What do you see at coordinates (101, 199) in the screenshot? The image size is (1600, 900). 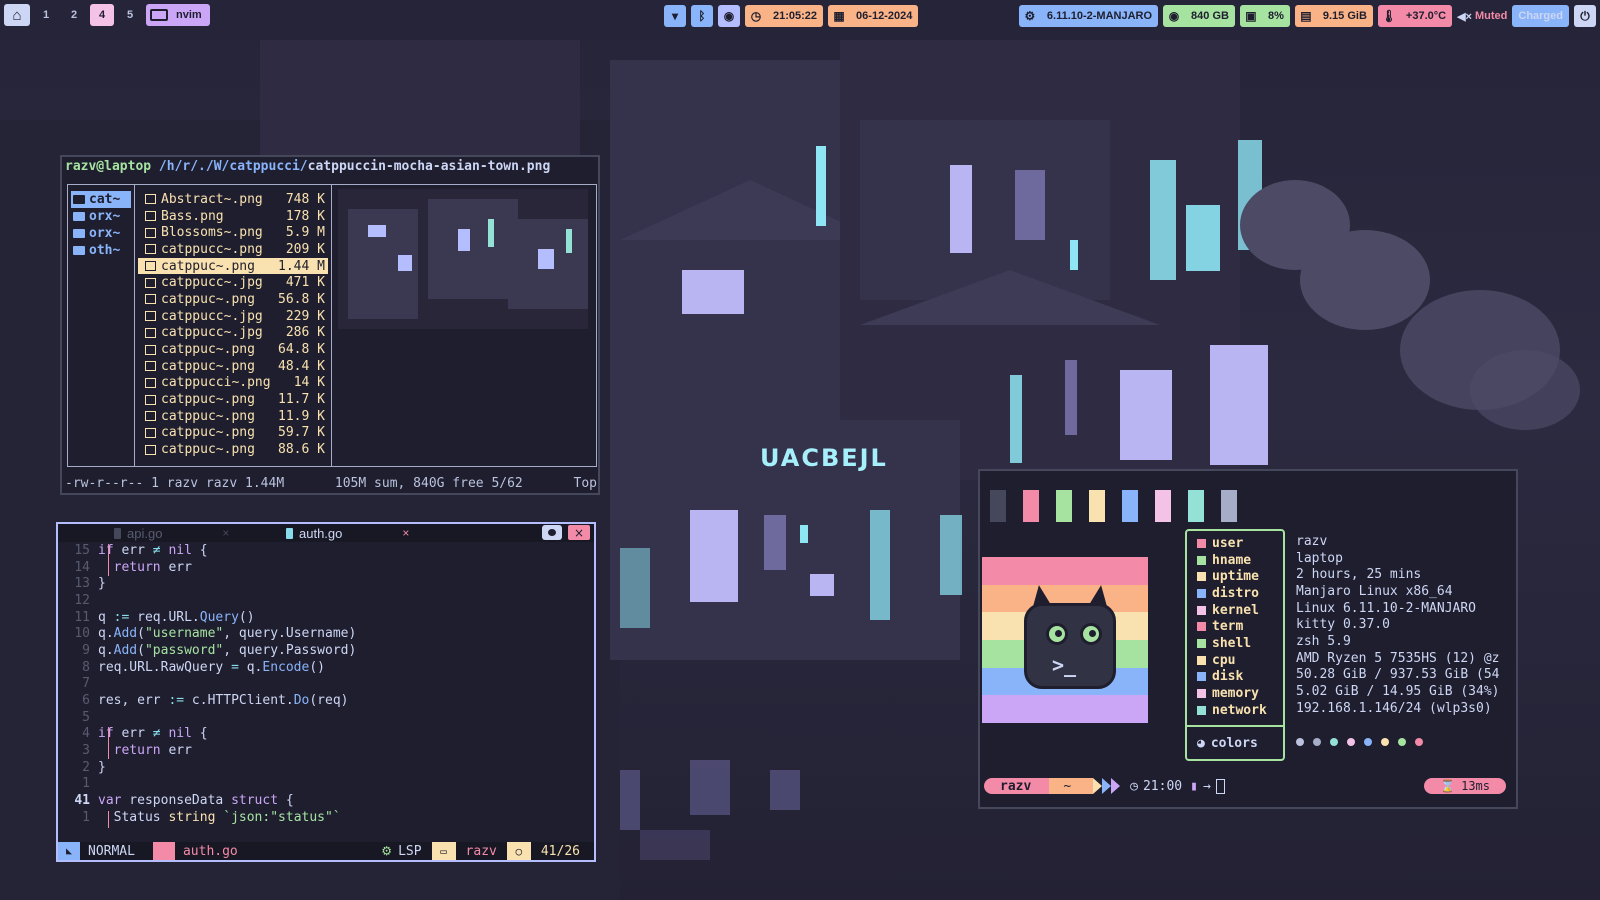 I see `fm-dir-item: cat~` at bounding box center [101, 199].